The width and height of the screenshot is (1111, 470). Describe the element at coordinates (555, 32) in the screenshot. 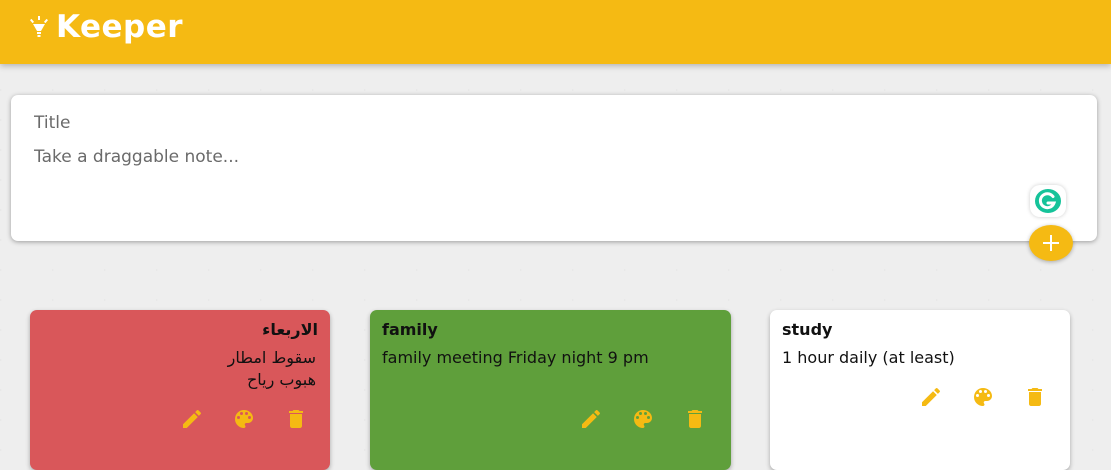

I see `app-header: Keeper` at that location.